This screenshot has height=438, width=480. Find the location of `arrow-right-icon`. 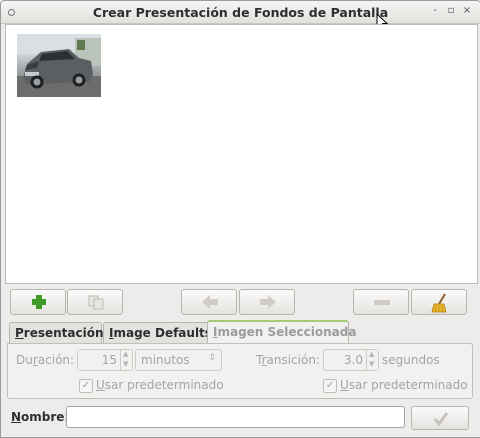

arrow-right-icon is located at coordinates (268, 302).